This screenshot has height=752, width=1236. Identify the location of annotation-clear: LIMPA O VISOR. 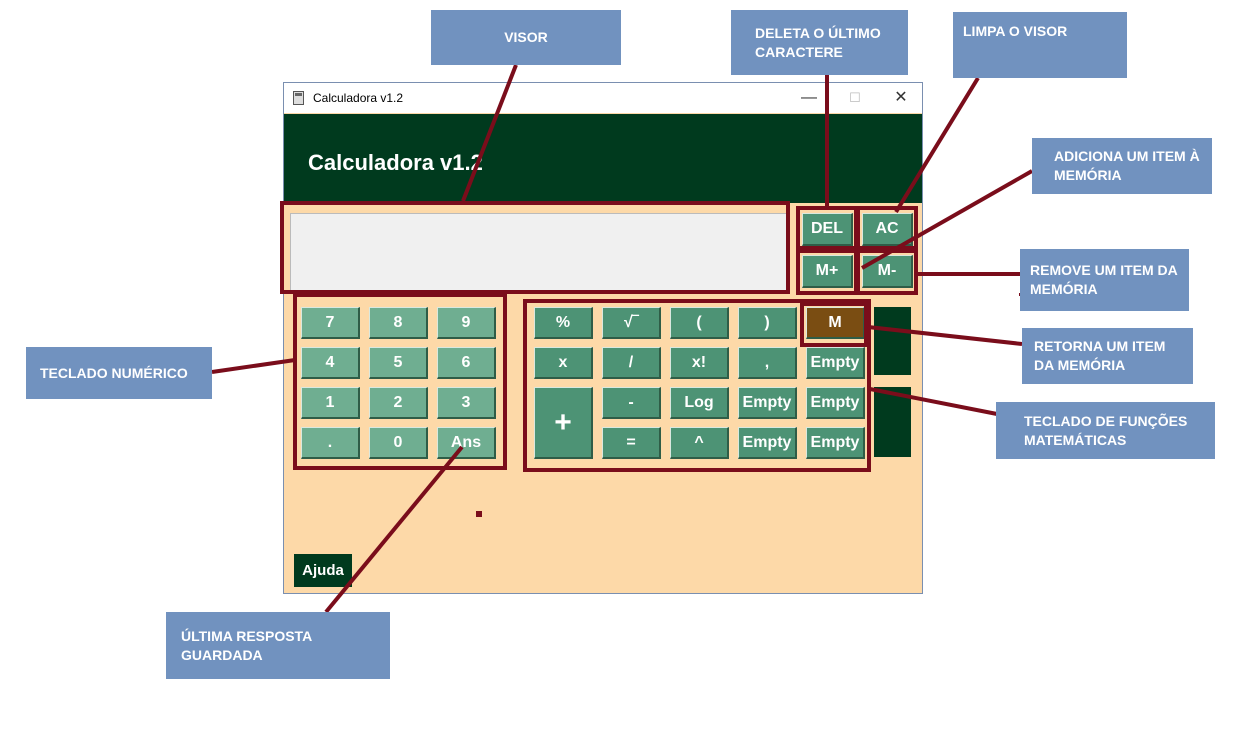
(1040, 45).